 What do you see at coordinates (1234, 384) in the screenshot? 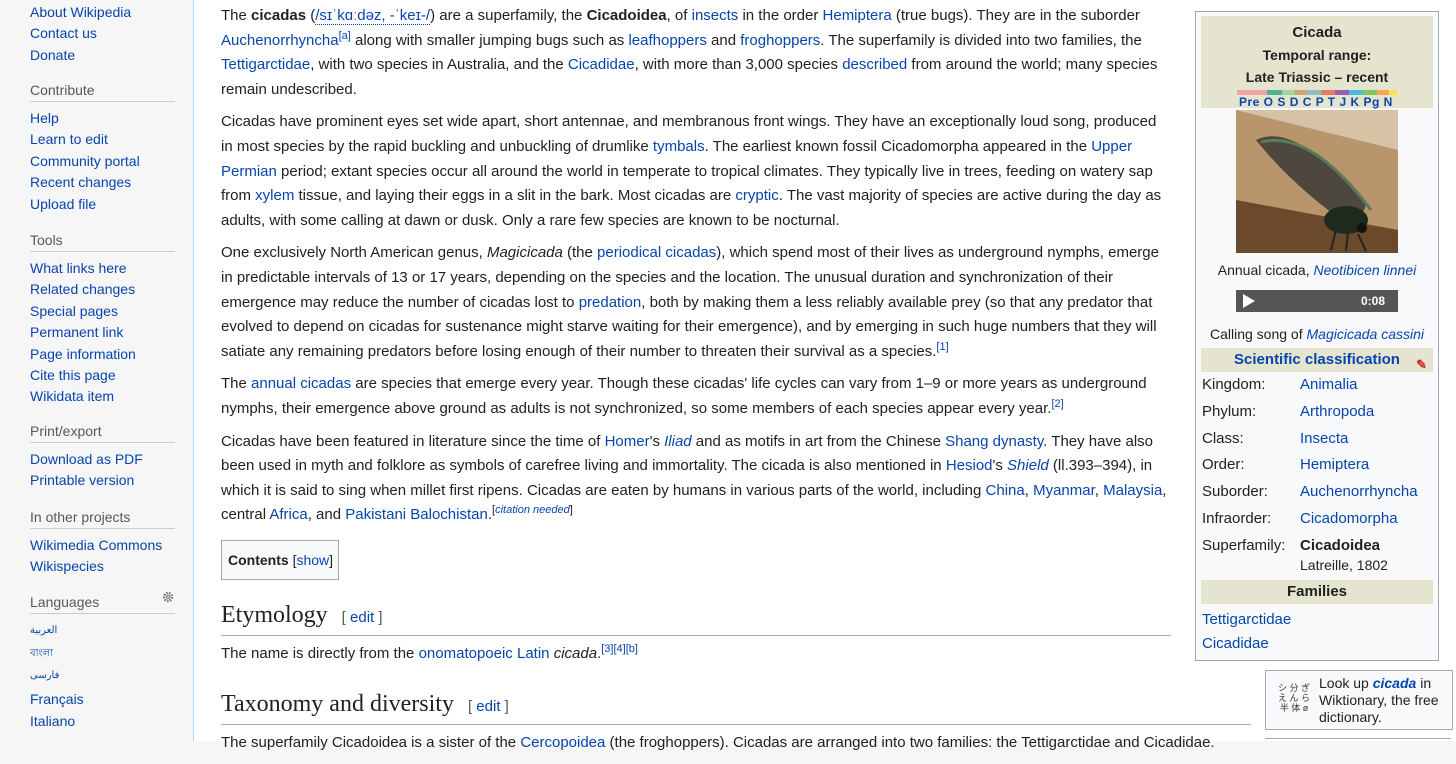
I see `taxon-rank: Kingdom:` at bounding box center [1234, 384].